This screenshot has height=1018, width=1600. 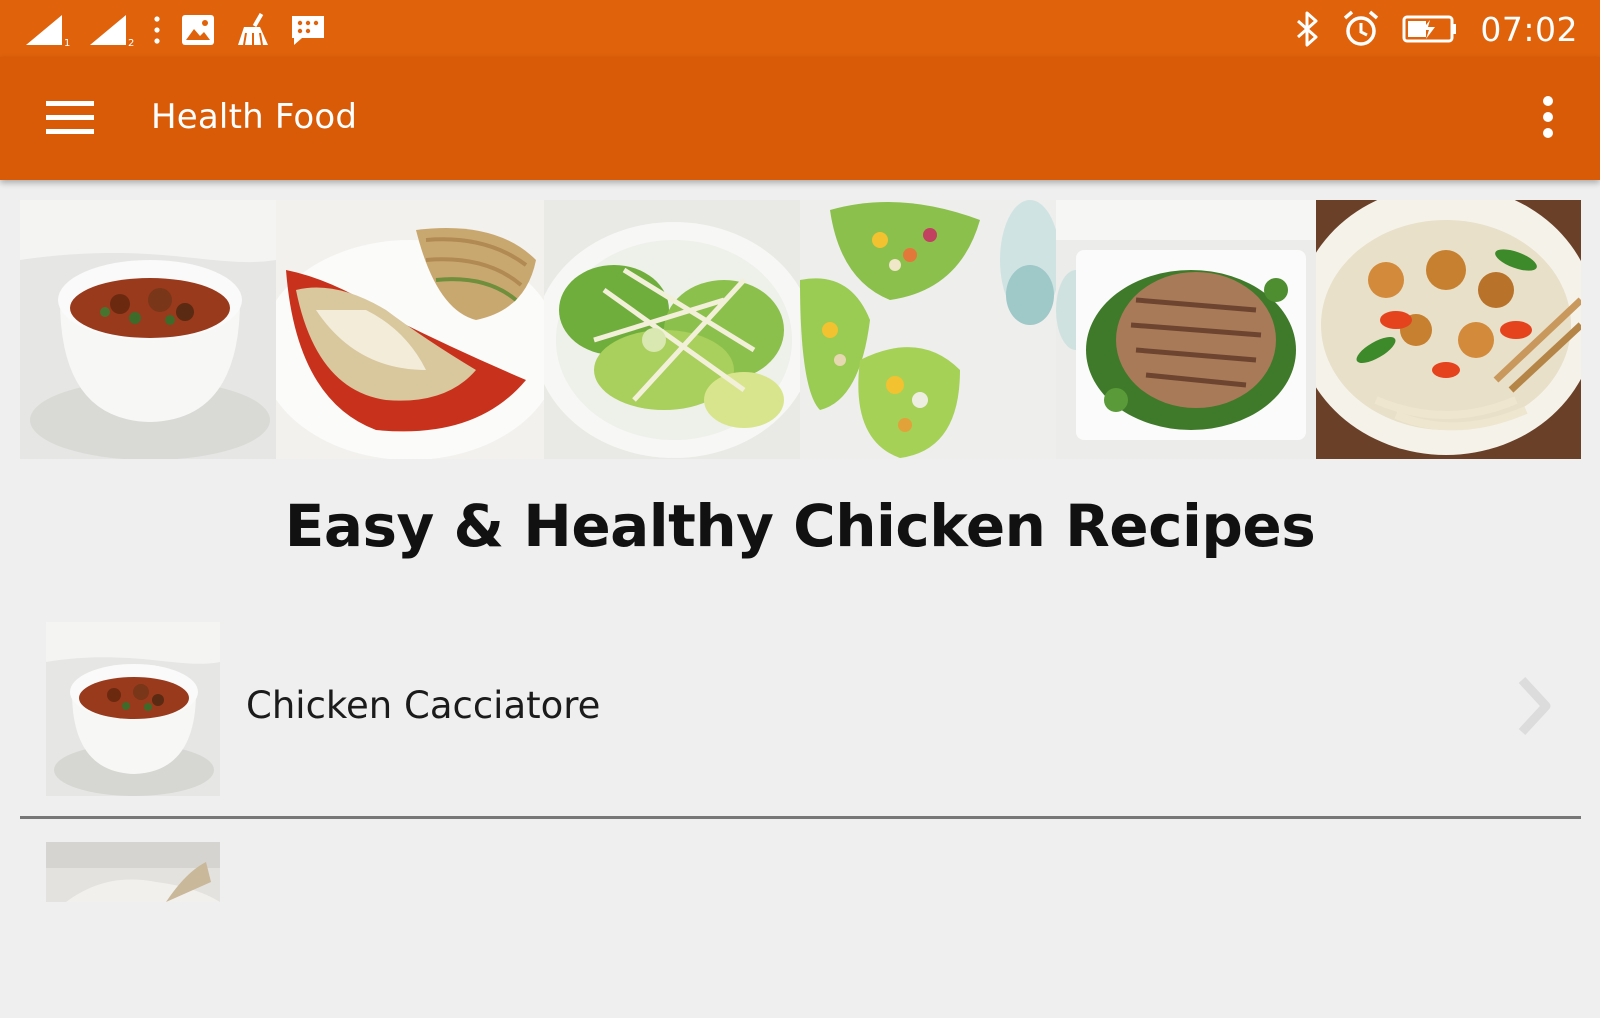 I want to click on image-icon, so click(x=198, y=30).